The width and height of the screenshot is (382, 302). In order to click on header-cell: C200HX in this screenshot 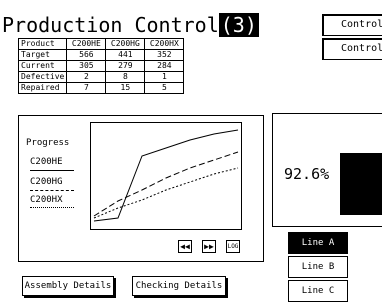, I will do `click(164, 44)`.